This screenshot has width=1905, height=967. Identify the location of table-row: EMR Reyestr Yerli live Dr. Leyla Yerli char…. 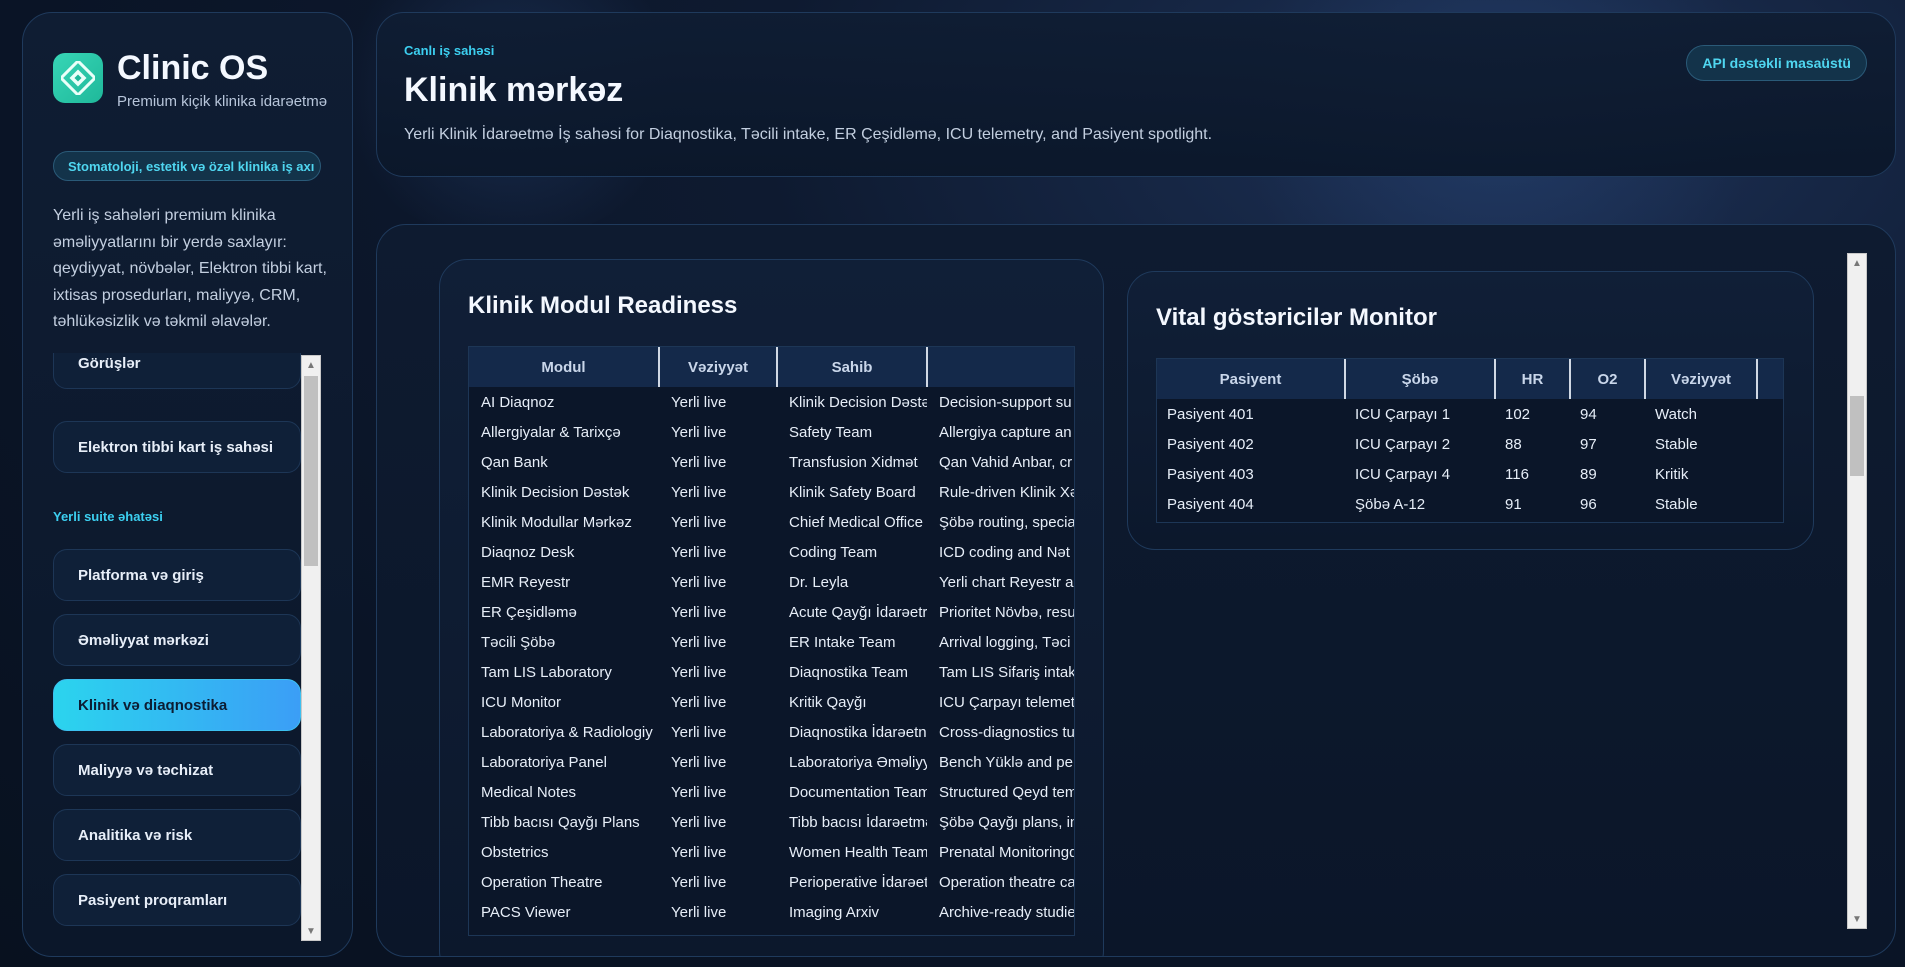
(771, 582).